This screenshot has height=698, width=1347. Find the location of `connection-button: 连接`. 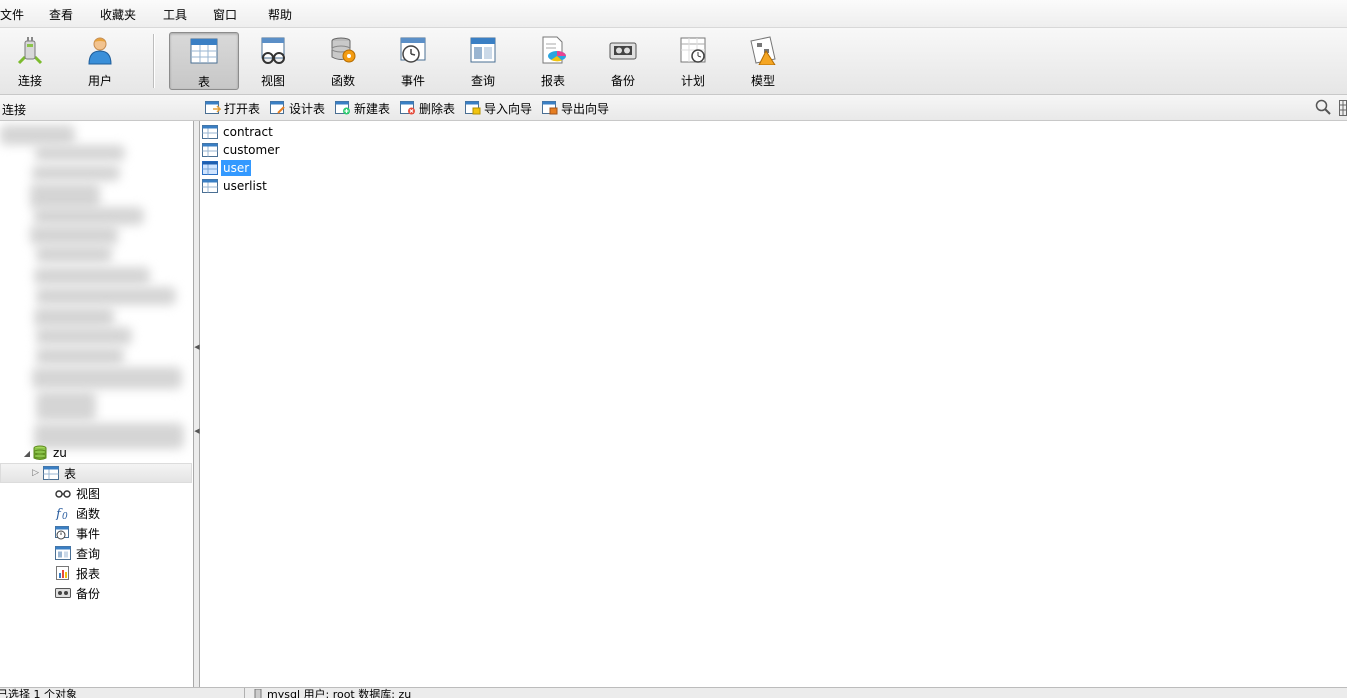

connection-button: 连接 is located at coordinates (32, 61).